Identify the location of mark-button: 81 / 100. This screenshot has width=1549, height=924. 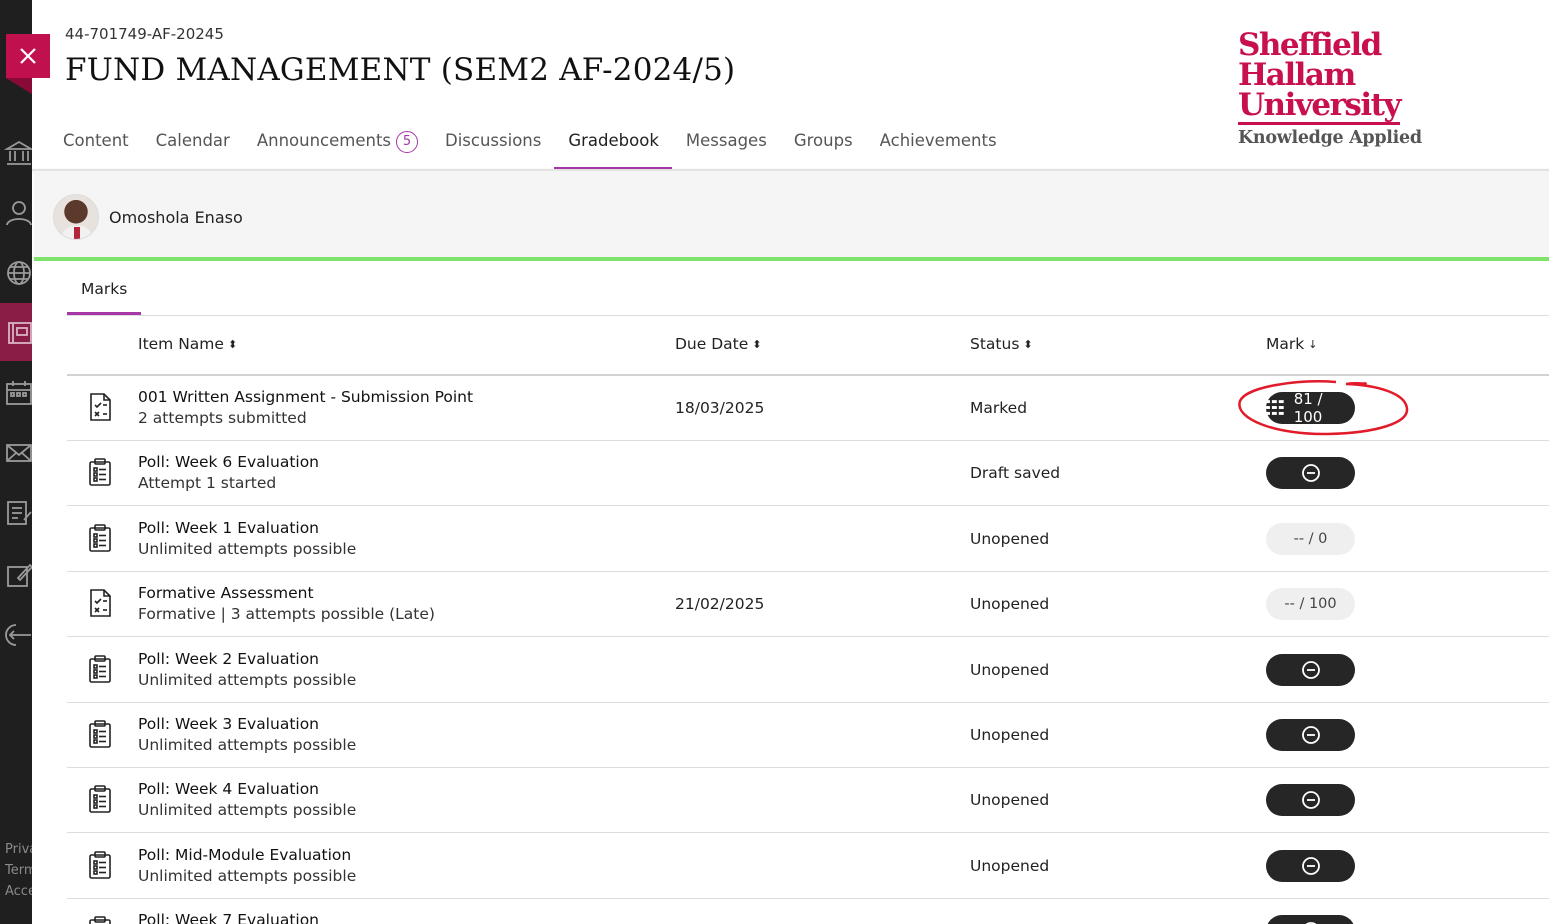
(1310, 408).